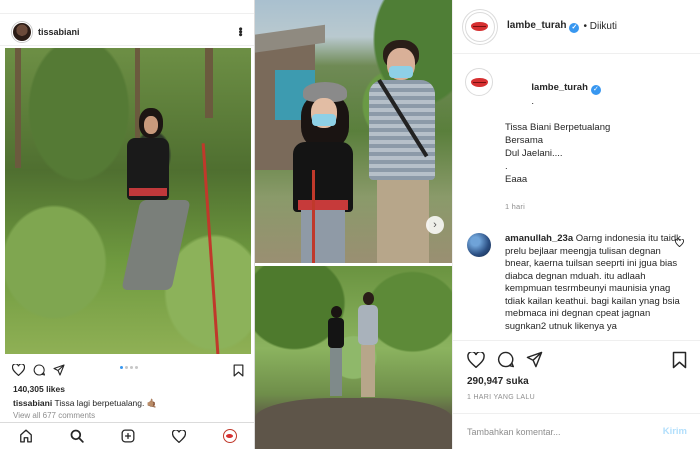 This screenshot has height=449, width=700. What do you see at coordinates (679, 243) in the screenshot?
I see `comment-like-heart-icon` at bounding box center [679, 243].